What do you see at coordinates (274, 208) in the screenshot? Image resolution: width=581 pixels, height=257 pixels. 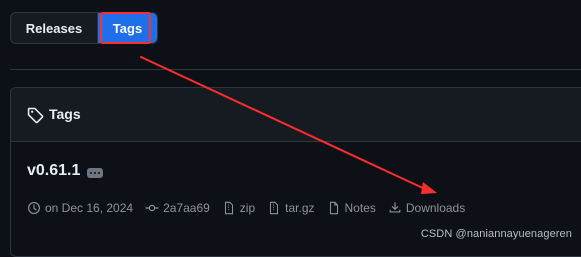 I see `zip-icon` at bounding box center [274, 208].